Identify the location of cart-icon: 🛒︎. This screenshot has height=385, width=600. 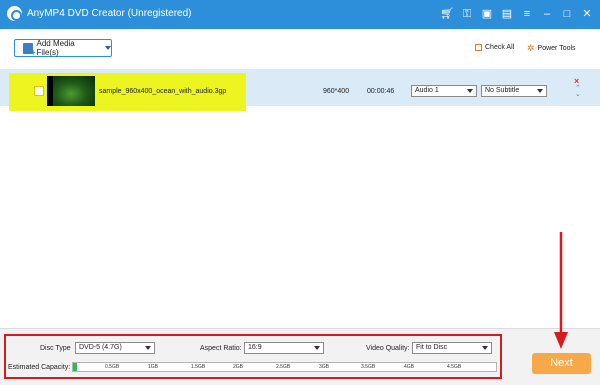
(447, 14).